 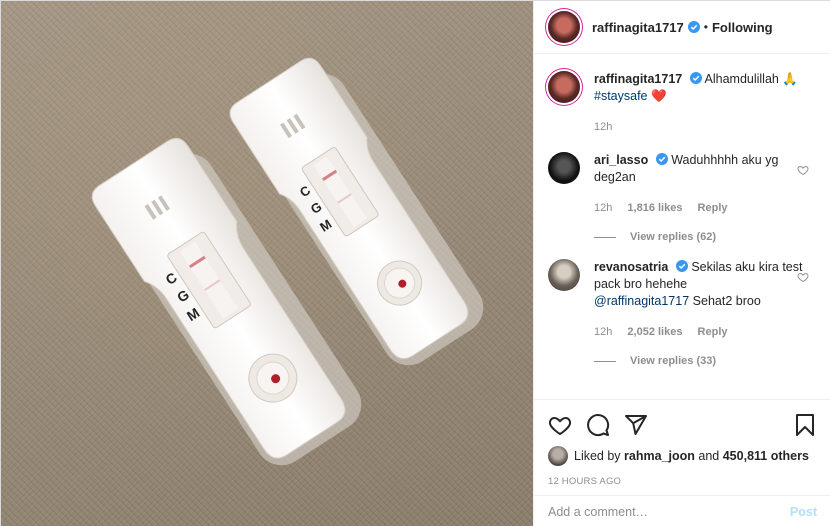 What do you see at coordinates (766, 456) in the screenshot?
I see `likes-count: 450,811 others` at bounding box center [766, 456].